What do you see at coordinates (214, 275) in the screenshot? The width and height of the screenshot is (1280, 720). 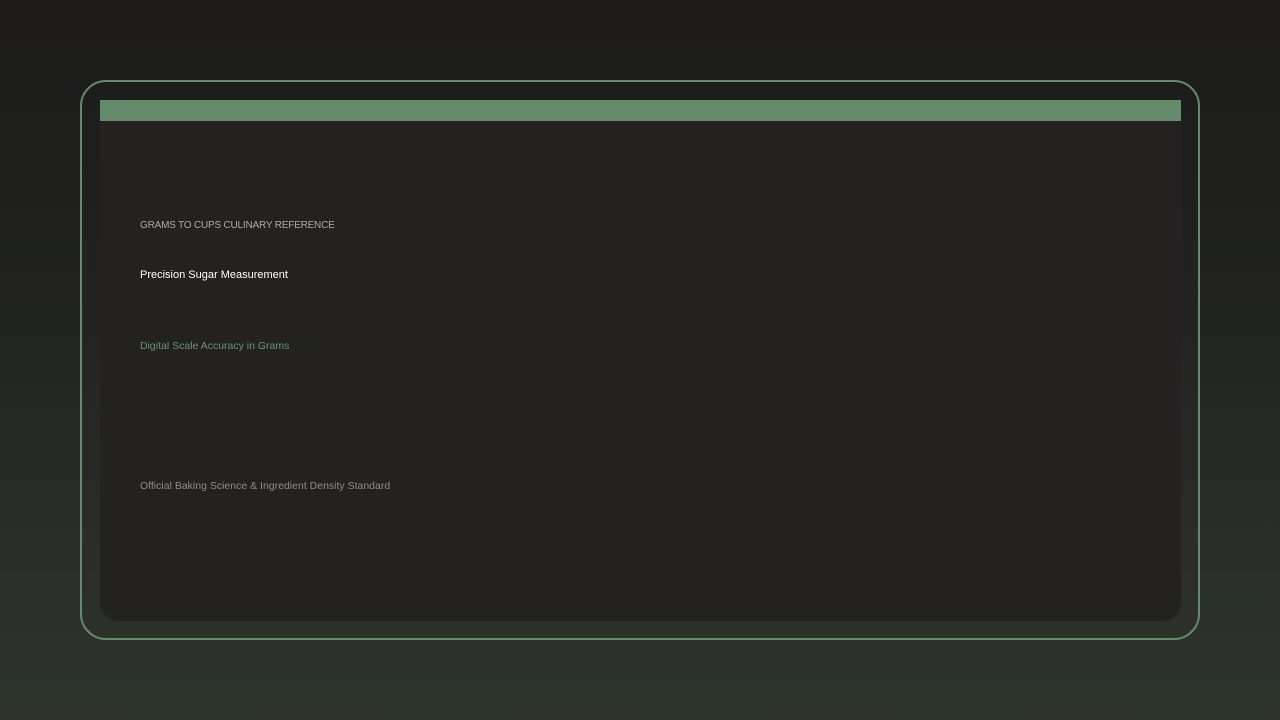 I see `card-title: Precision Sugar Measurement` at bounding box center [214, 275].